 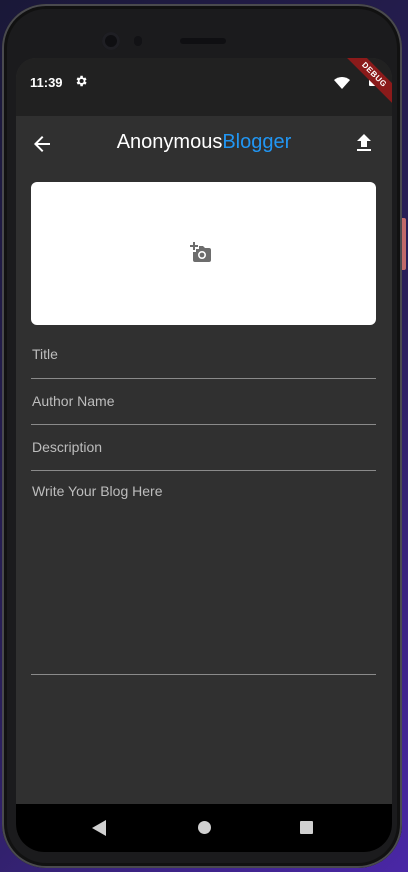 What do you see at coordinates (203, 451) in the screenshot?
I see `description-field: Description` at bounding box center [203, 451].